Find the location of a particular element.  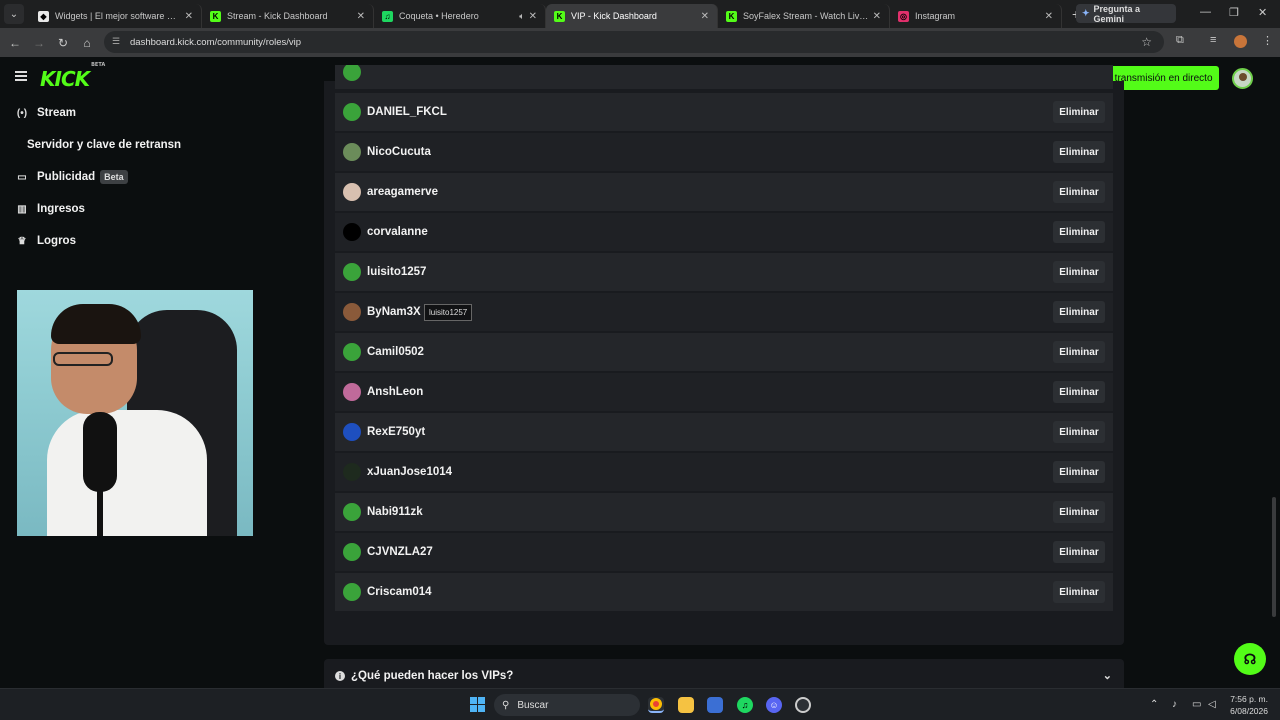

browser-tab: ♫ Coqueta • Heredero 🔈︎ ✕ is located at coordinates (460, 16).